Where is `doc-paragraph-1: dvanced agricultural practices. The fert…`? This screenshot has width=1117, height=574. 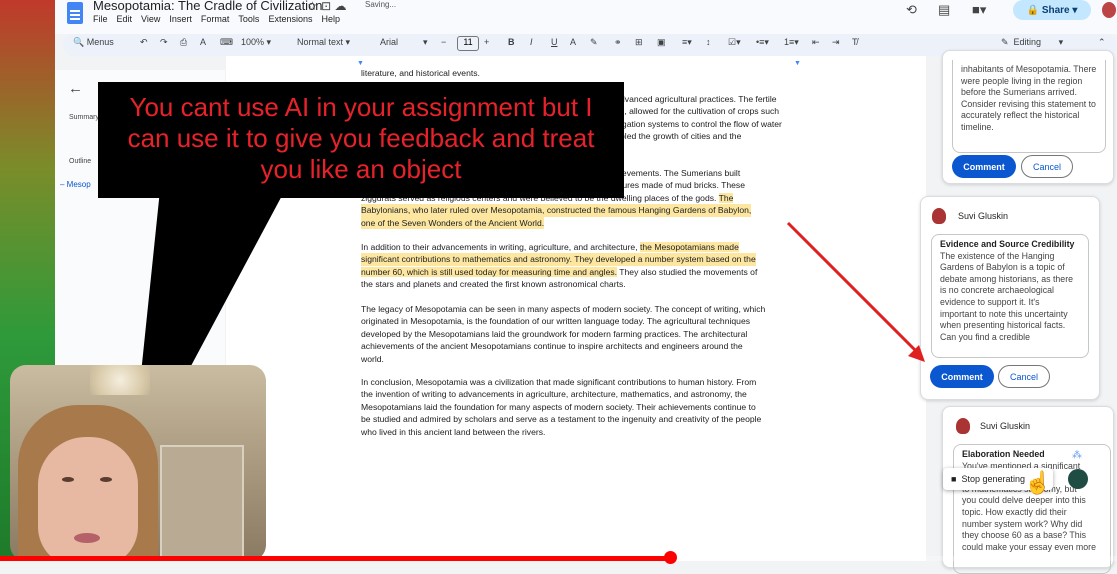 doc-paragraph-1: dvanced agricultural practices. The fert… is located at coordinates (701, 118).